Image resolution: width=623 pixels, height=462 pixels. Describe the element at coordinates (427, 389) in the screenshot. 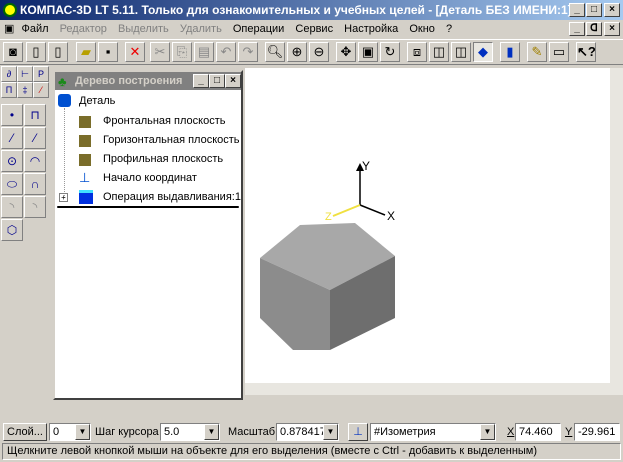

I see `horizontal-scrollbar` at that location.